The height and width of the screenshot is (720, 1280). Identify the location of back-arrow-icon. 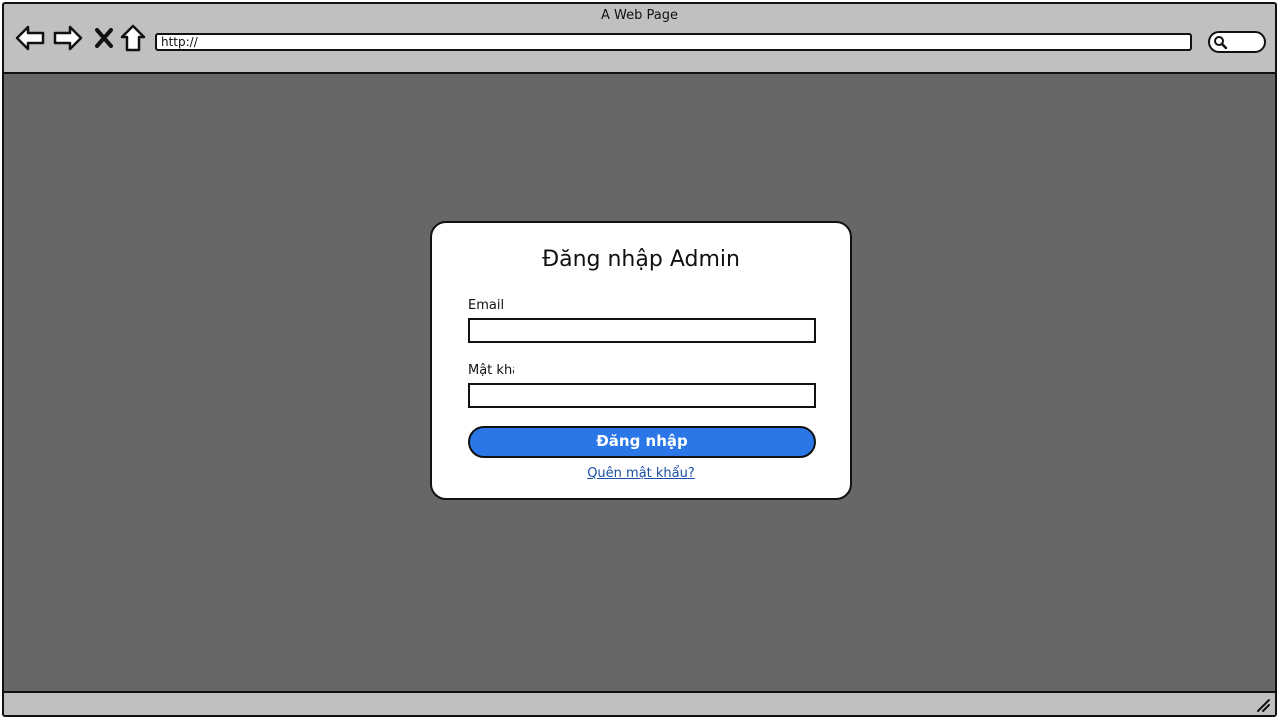
(30, 38).